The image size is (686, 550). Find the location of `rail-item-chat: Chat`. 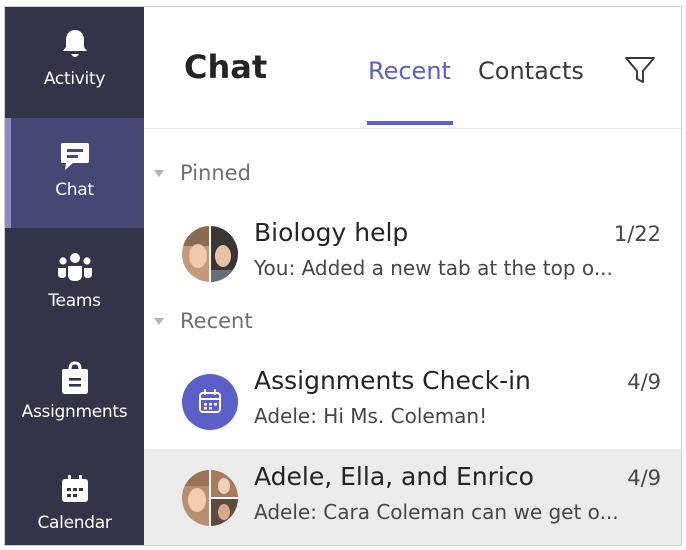

rail-item-chat: Chat is located at coordinates (74, 173).